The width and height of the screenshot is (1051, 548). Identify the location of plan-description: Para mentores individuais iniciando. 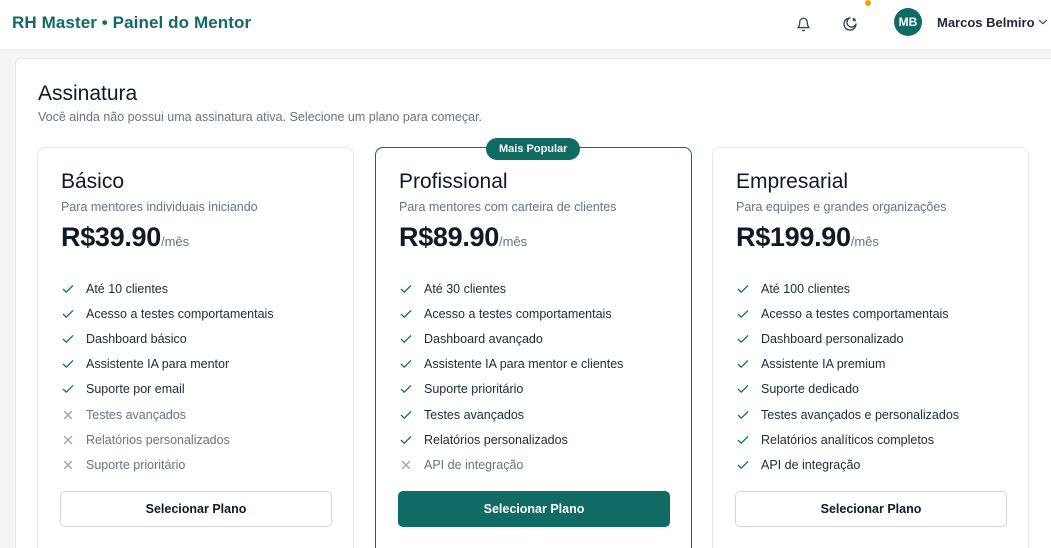
(159, 207).